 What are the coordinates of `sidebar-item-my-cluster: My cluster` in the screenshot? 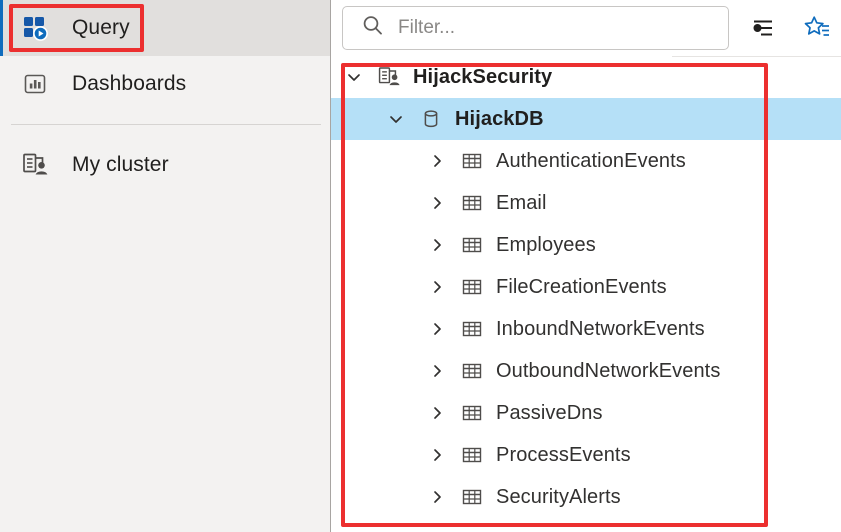 It's located at (165, 165).